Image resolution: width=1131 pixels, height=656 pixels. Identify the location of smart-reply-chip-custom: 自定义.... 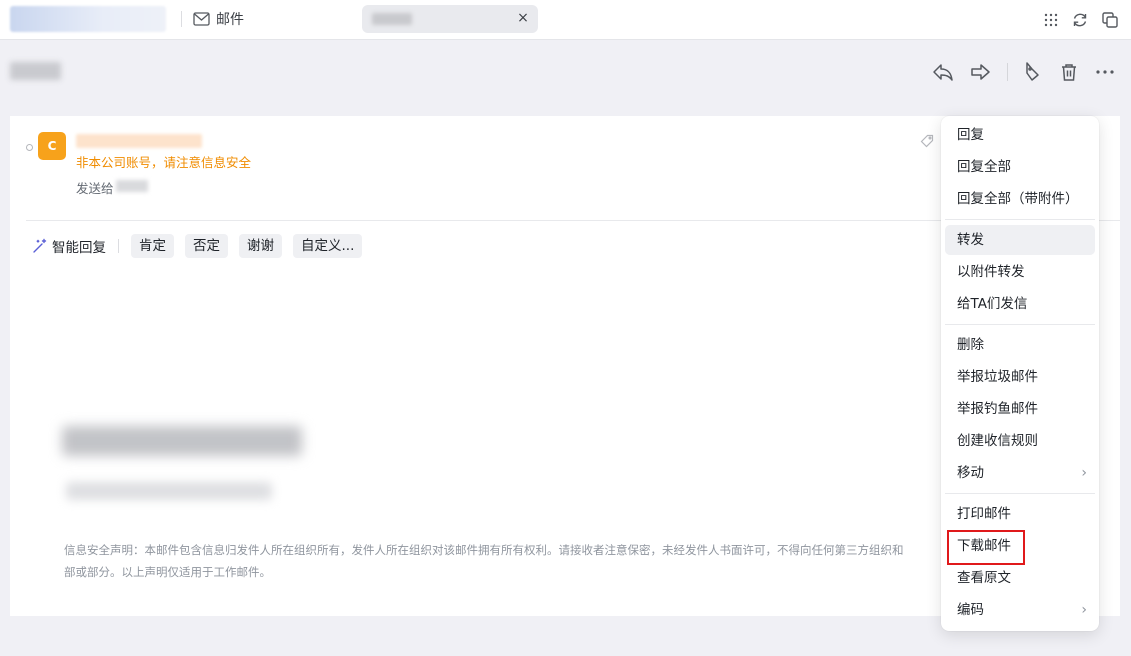
(328, 246).